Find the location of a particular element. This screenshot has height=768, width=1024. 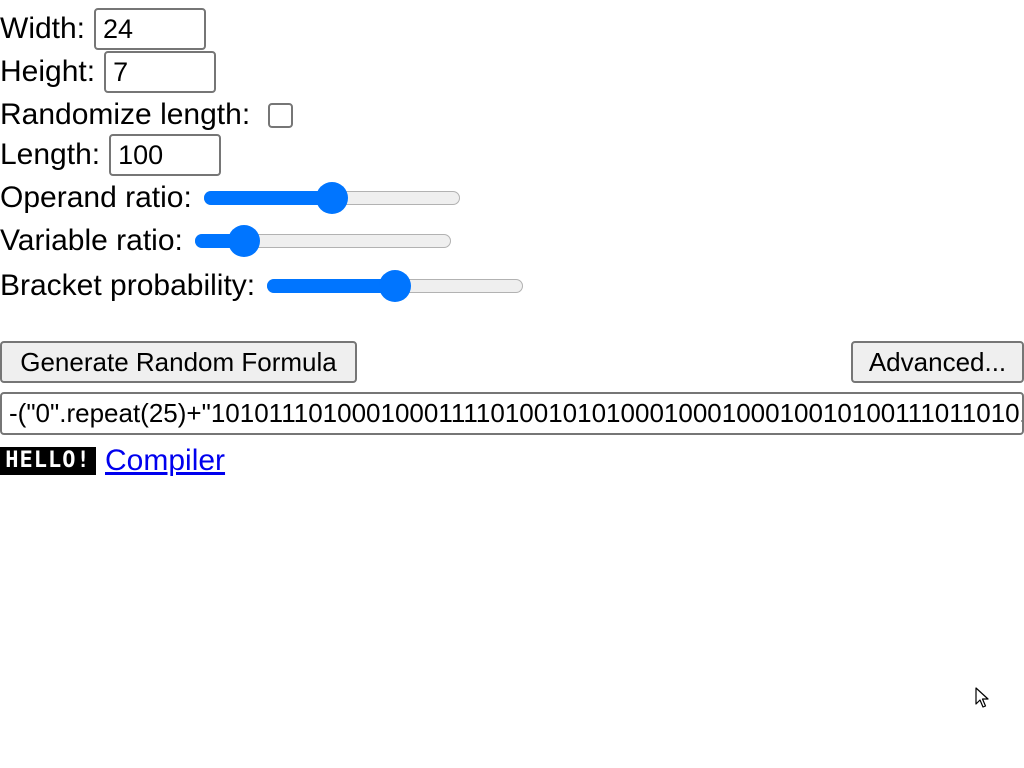

bracket-probability-slider is located at coordinates (395, 286).